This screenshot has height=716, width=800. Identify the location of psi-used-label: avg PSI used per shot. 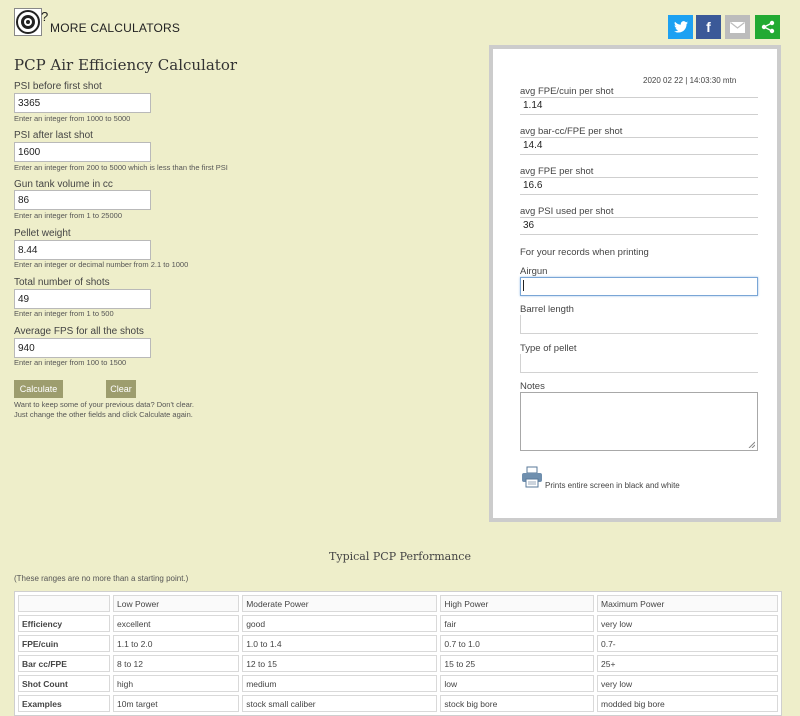
(567, 211).